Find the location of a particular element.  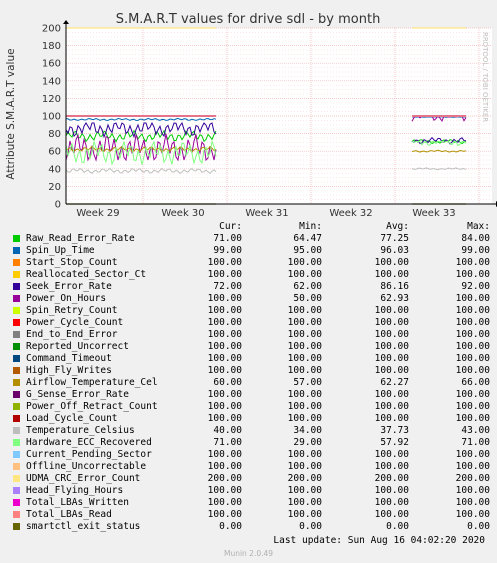

legend-value-cur: 99.00 is located at coordinates (227, 250).